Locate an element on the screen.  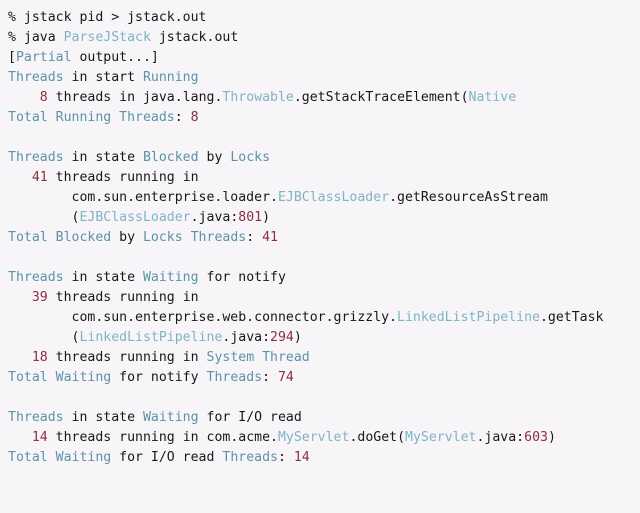
token-num: 18 is located at coordinates (39, 357).